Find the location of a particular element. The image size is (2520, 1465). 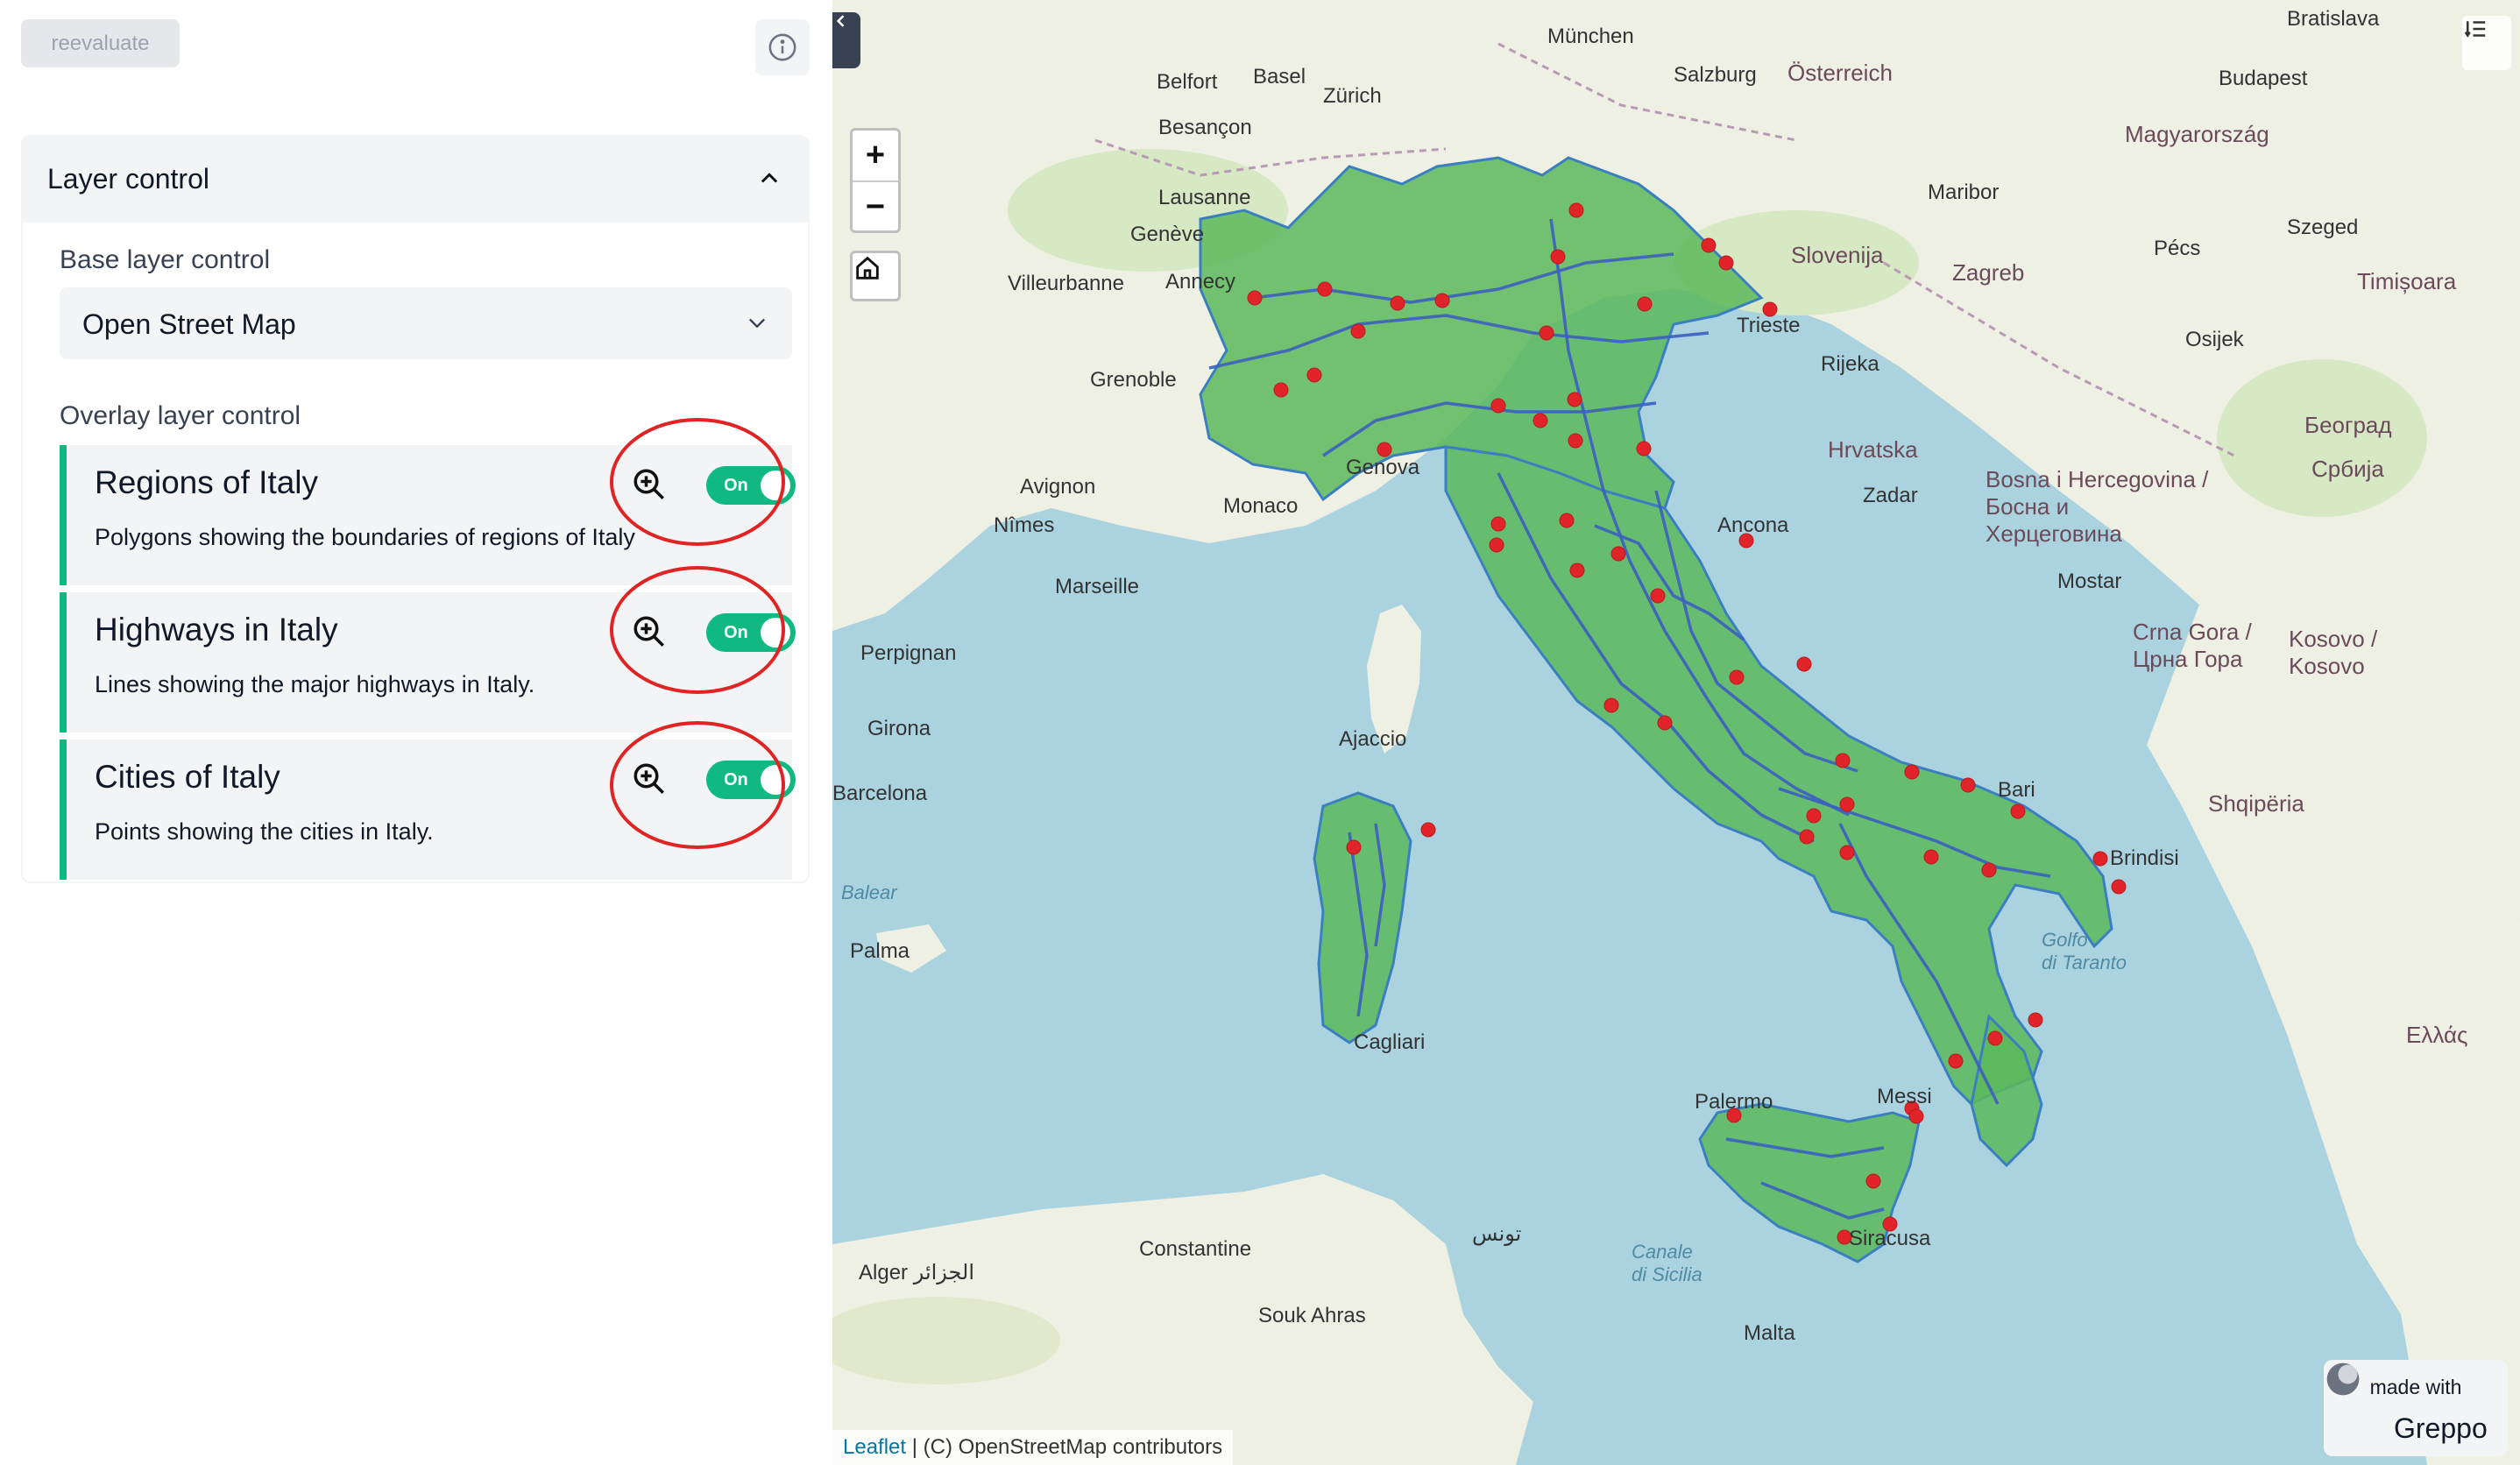

map-label: Bratislava is located at coordinates (2333, 19).